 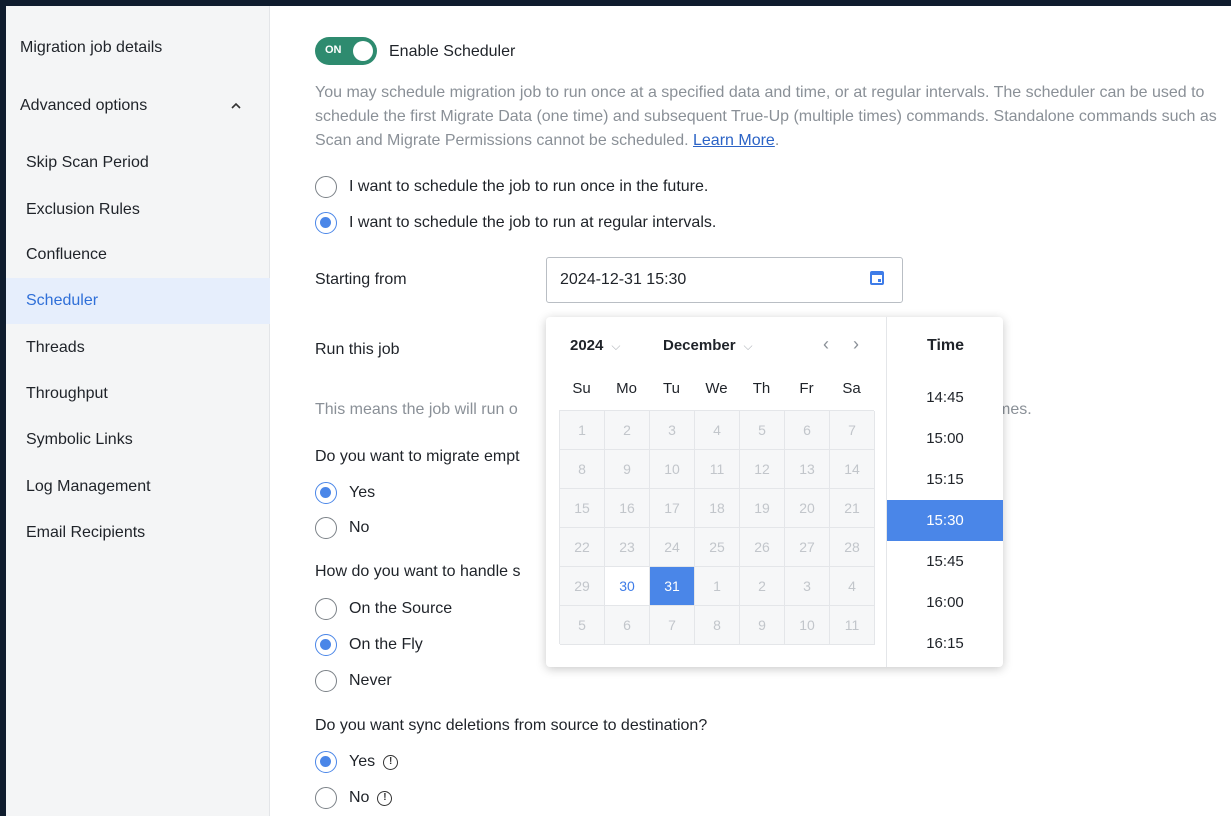 What do you see at coordinates (342, 528) in the screenshot?
I see `migrate-empty-no: No` at bounding box center [342, 528].